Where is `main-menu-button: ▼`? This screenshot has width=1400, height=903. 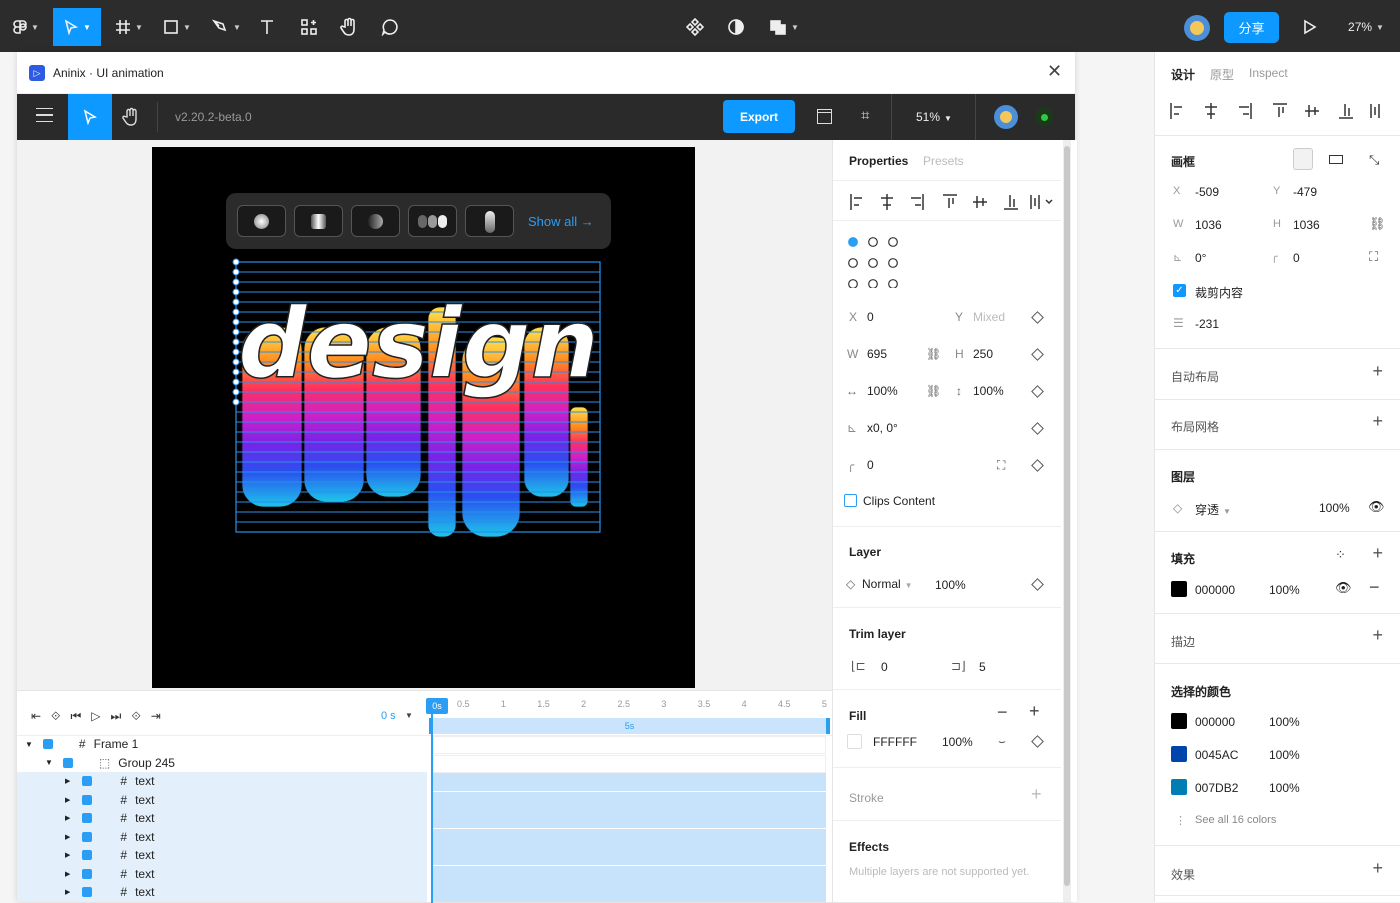 main-menu-button: ▼ is located at coordinates (26, 27).